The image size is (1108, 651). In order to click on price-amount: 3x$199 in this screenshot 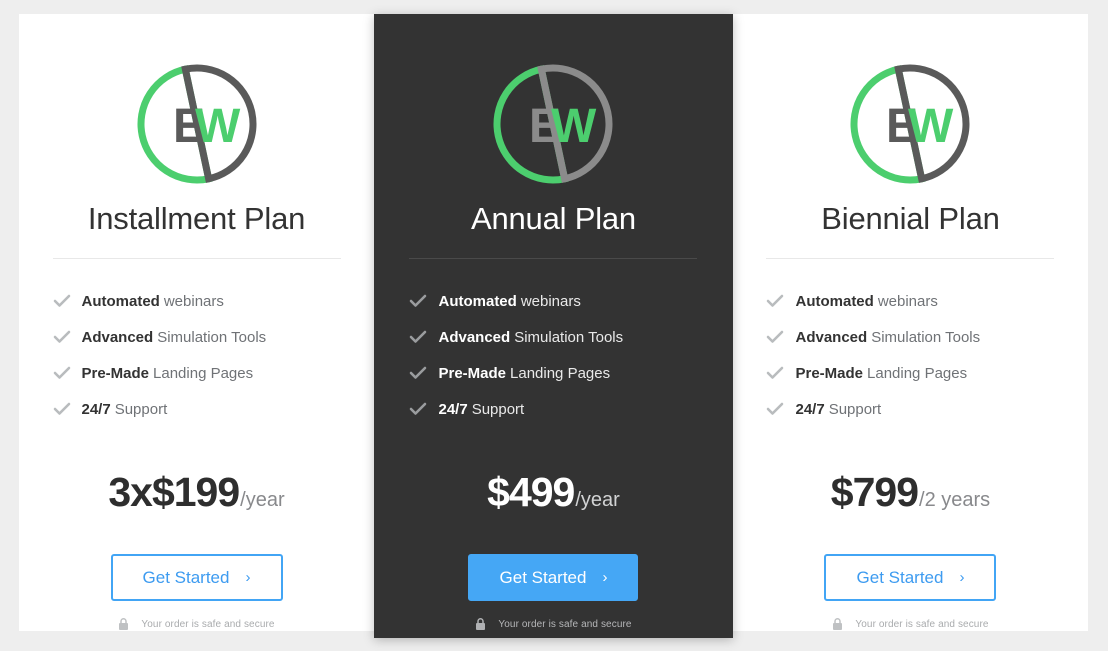, I will do `click(174, 492)`.